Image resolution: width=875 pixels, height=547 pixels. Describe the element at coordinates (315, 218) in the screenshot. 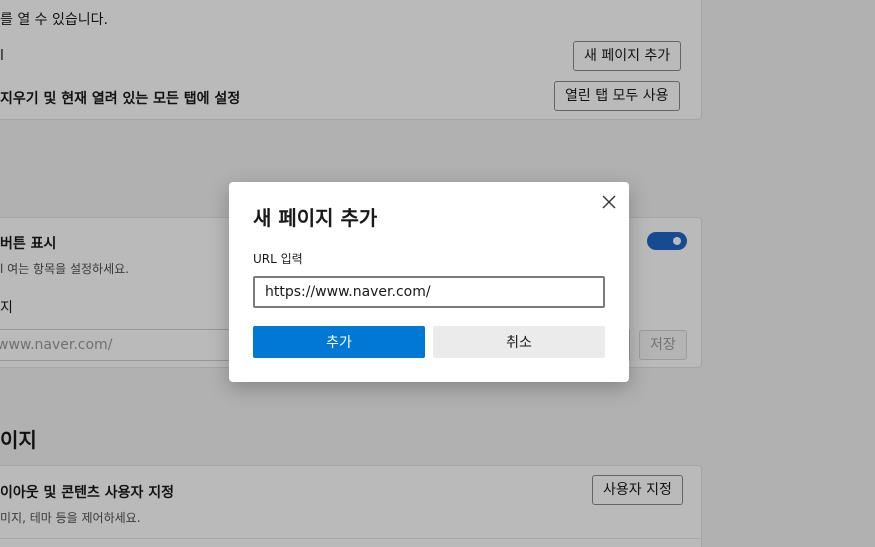

I see `dialog-title: 새 페이지 추가` at that location.